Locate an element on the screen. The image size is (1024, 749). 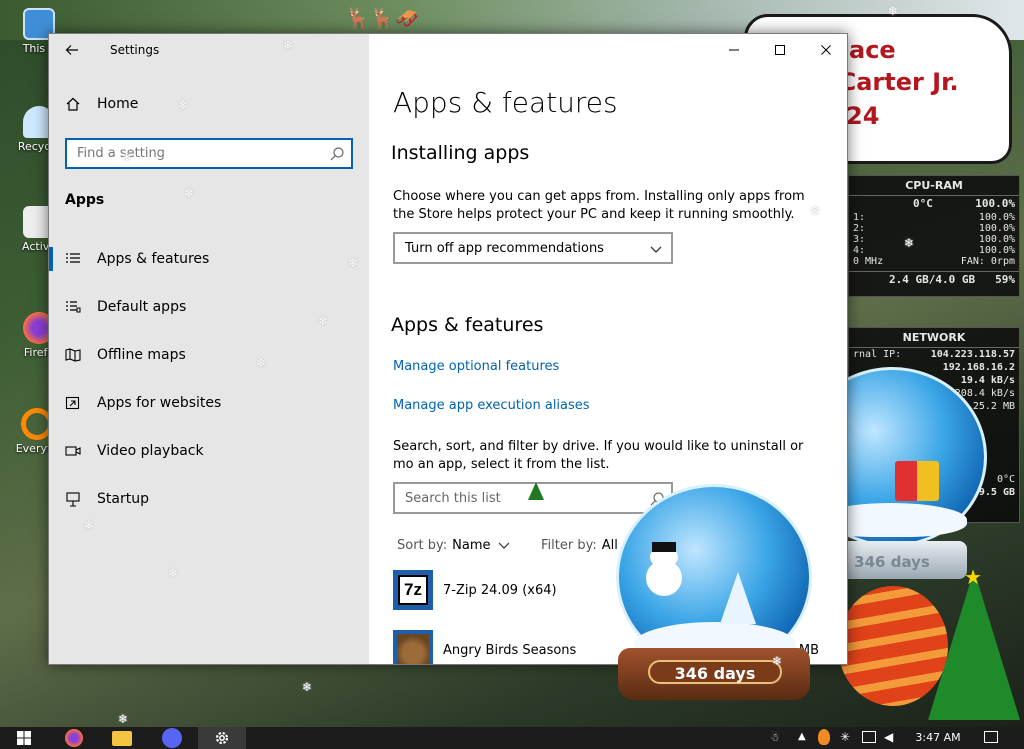
minimize-button is located at coordinates (734, 50).